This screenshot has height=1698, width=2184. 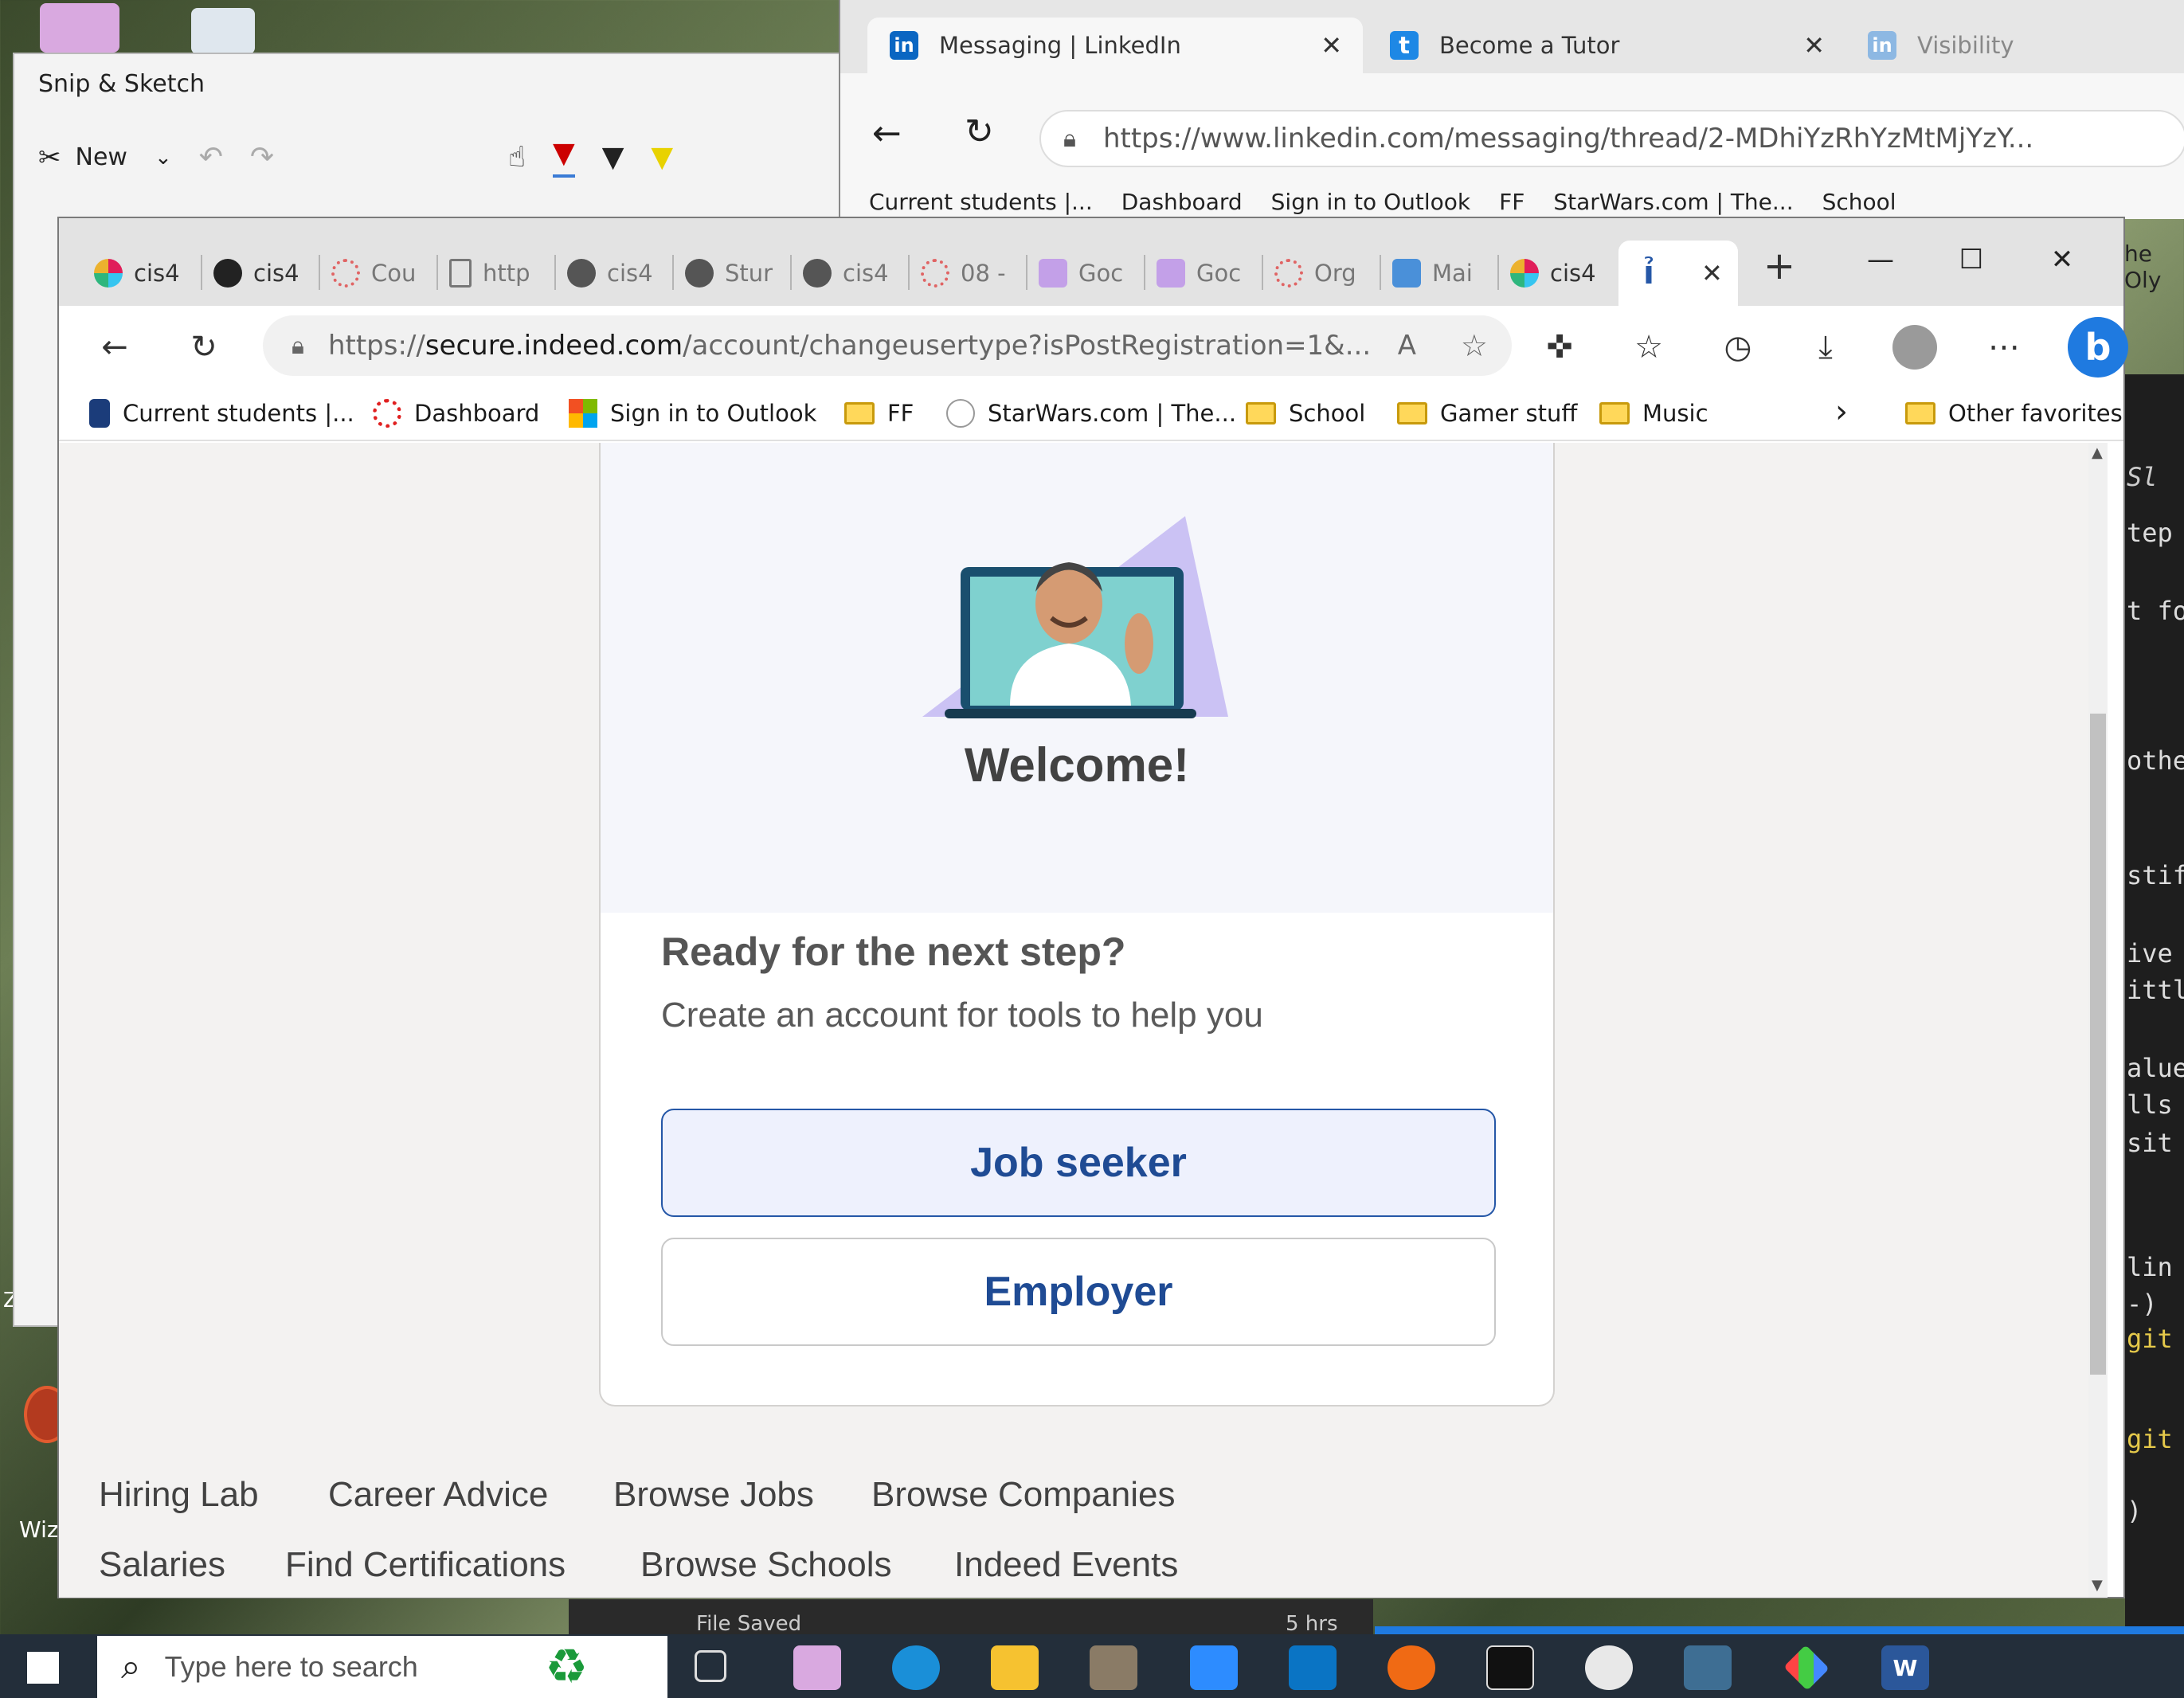 What do you see at coordinates (1182, 202) in the screenshot?
I see `bookmark: Dashboard` at bounding box center [1182, 202].